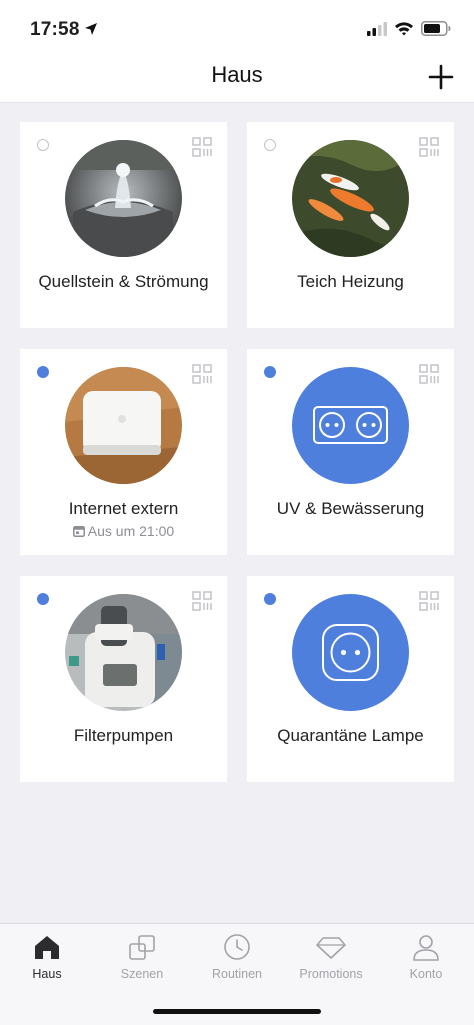 Image resolution: width=474 pixels, height=1025 pixels. Describe the element at coordinates (55, 29) in the screenshot. I see `status-time: 17:58` at that location.